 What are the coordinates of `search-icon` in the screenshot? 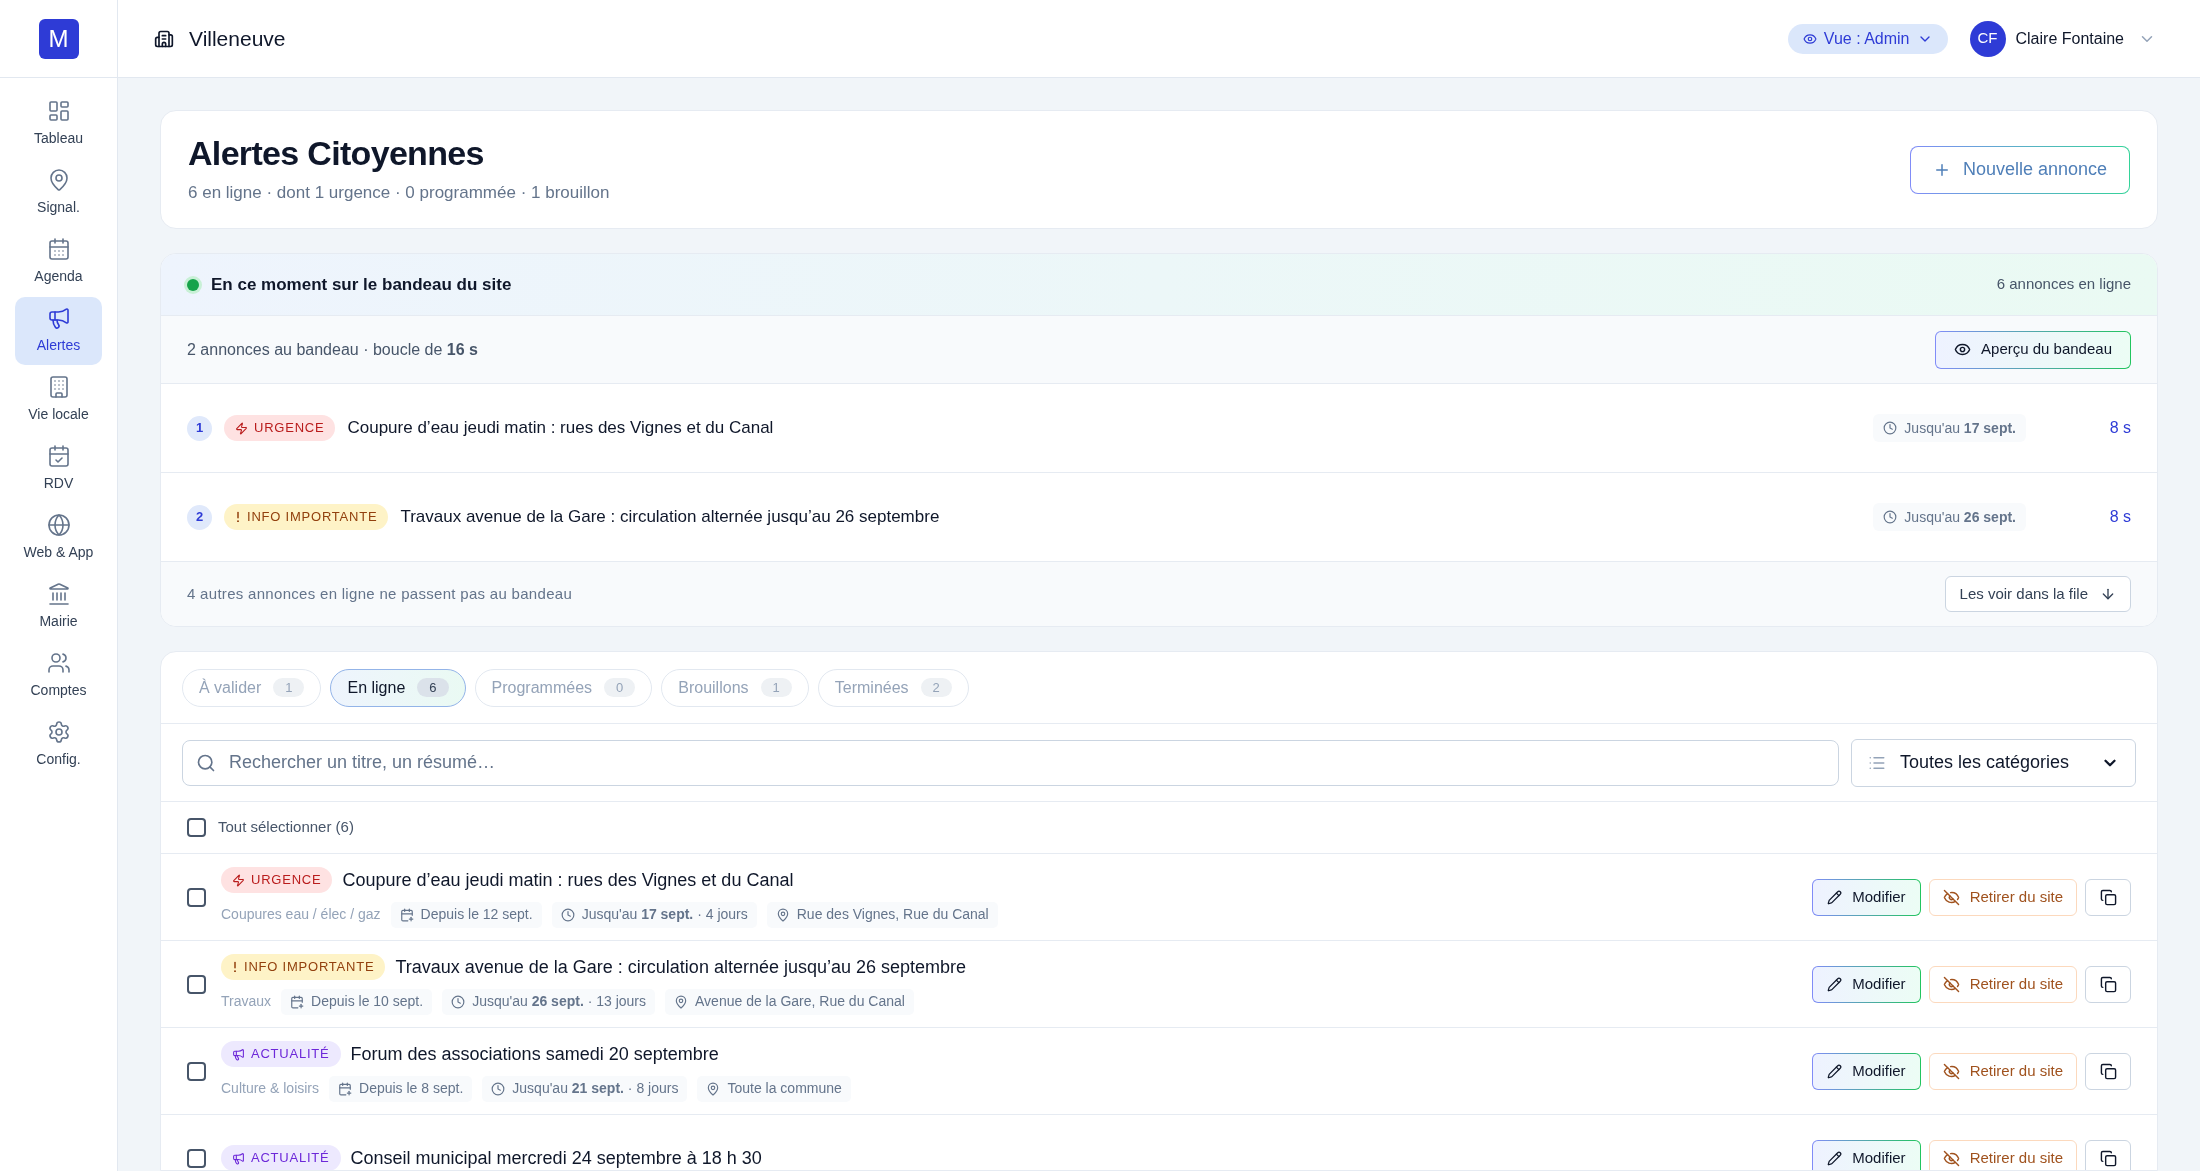 It's located at (206, 762).